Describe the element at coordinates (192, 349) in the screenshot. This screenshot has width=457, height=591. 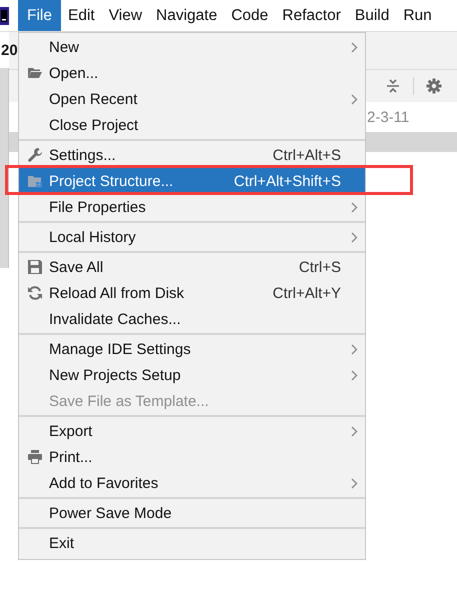
I see `menu-item: Manage IDE Settings` at that location.